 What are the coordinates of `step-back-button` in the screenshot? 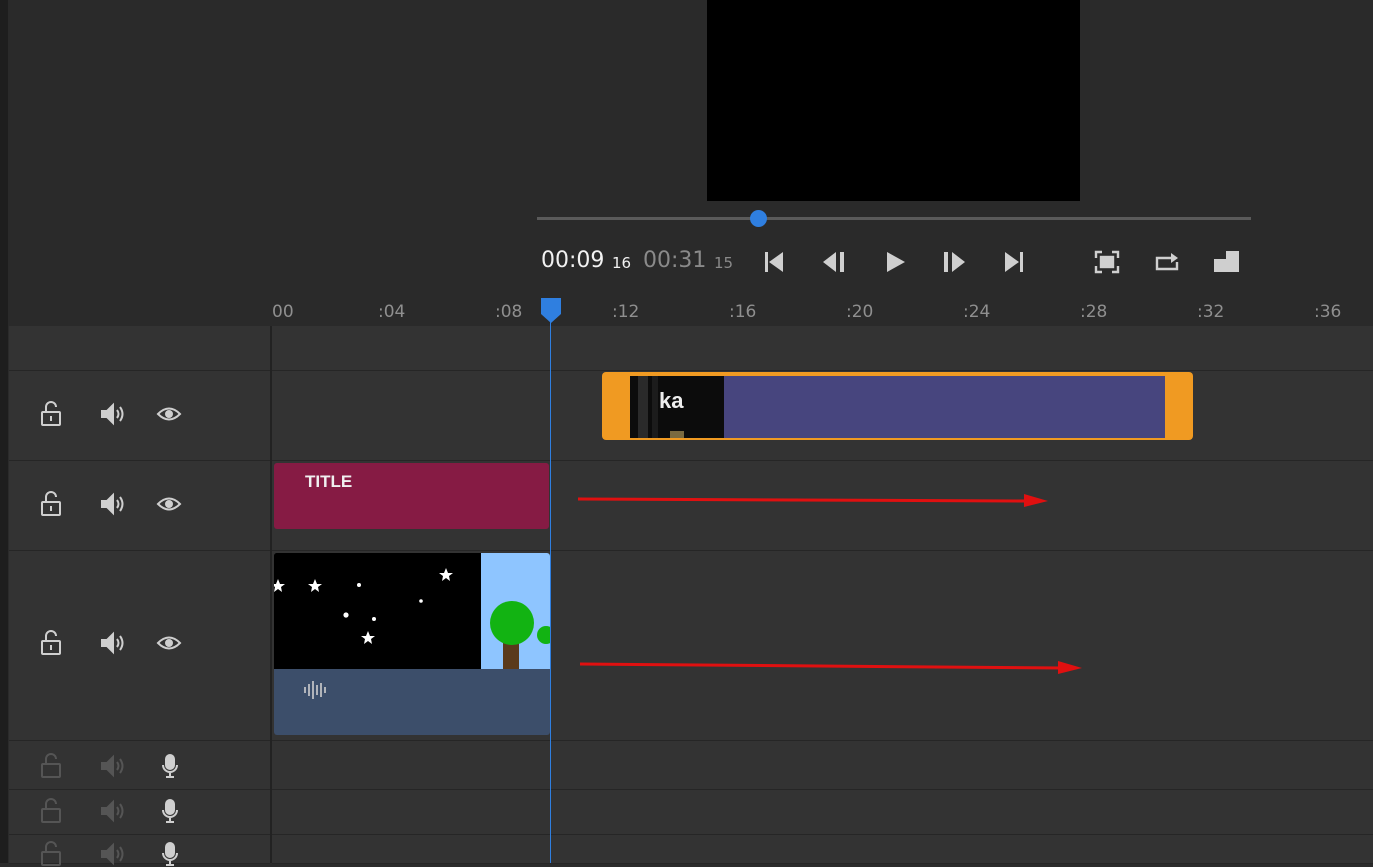 It's located at (834, 262).